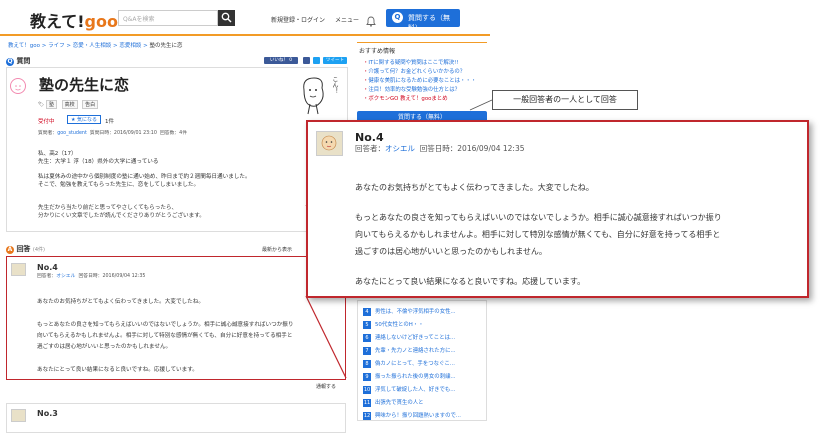 The width and height of the screenshot is (820, 433). I want to click on sidebar-link: ・ボクモンGO 教えて！gooまとめ, so click(405, 98).